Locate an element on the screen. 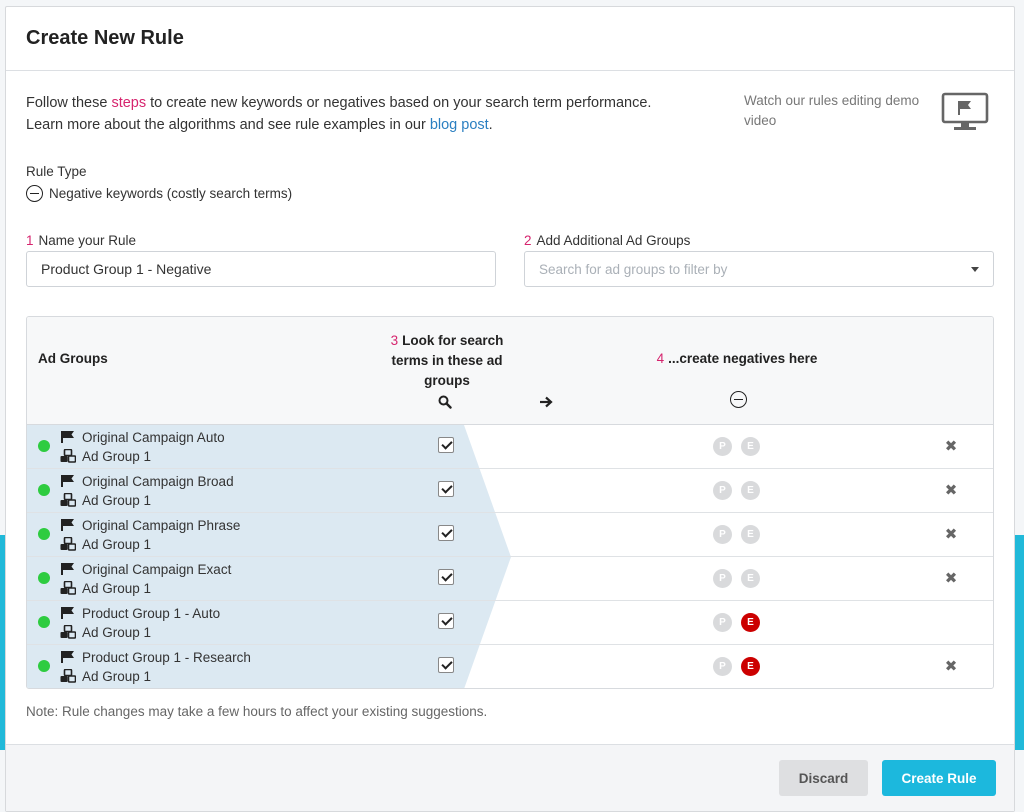 The width and height of the screenshot is (1024, 812). ad-group-search-placeholder: Search for ad groups to filter by is located at coordinates (633, 269).